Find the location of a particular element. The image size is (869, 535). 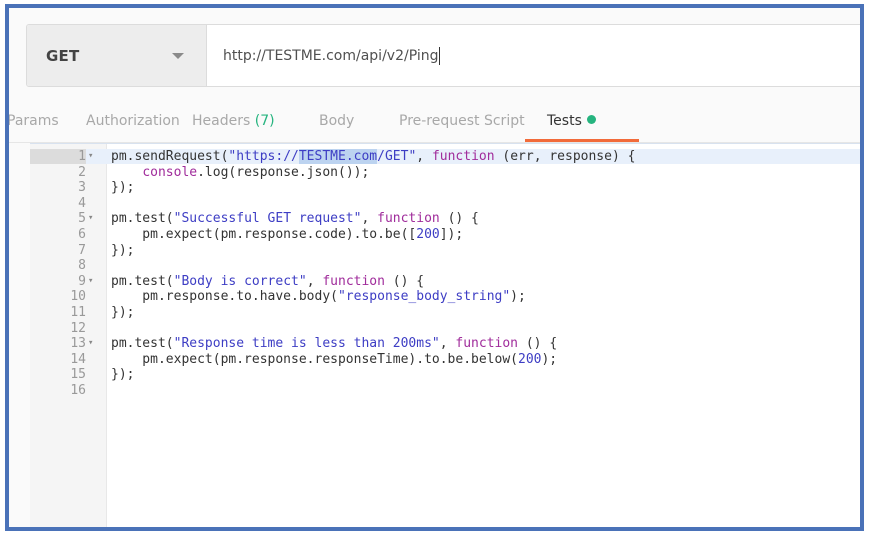

text-cursor is located at coordinates (440, 55).